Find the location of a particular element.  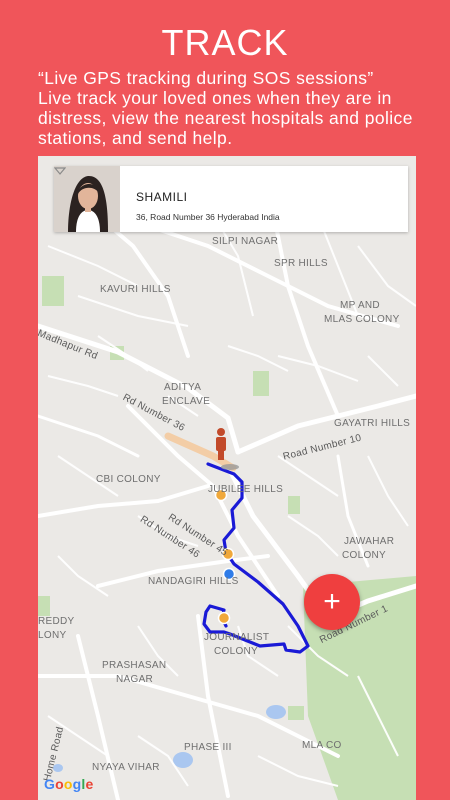

map-label: GAYATRI HILLS is located at coordinates (372, 423).